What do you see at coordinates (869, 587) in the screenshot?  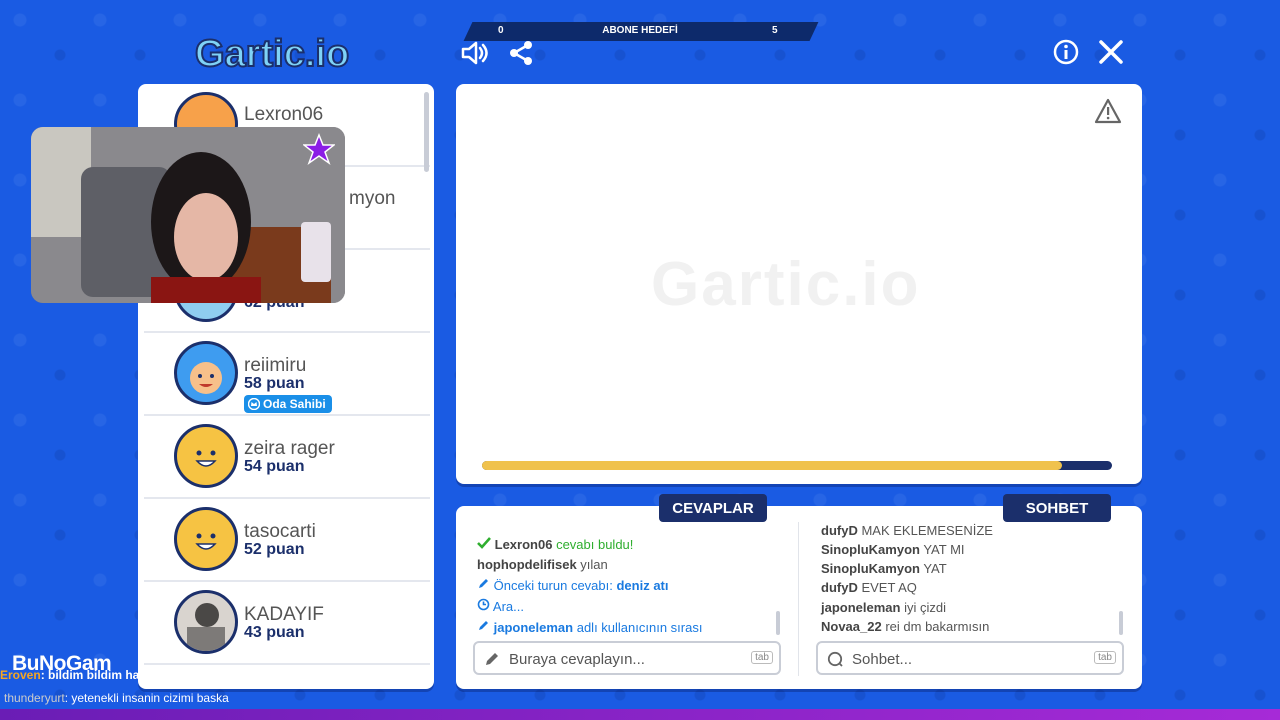 I see `chat-line: dufyD EVET AQ` at bounding box center [869, 587].